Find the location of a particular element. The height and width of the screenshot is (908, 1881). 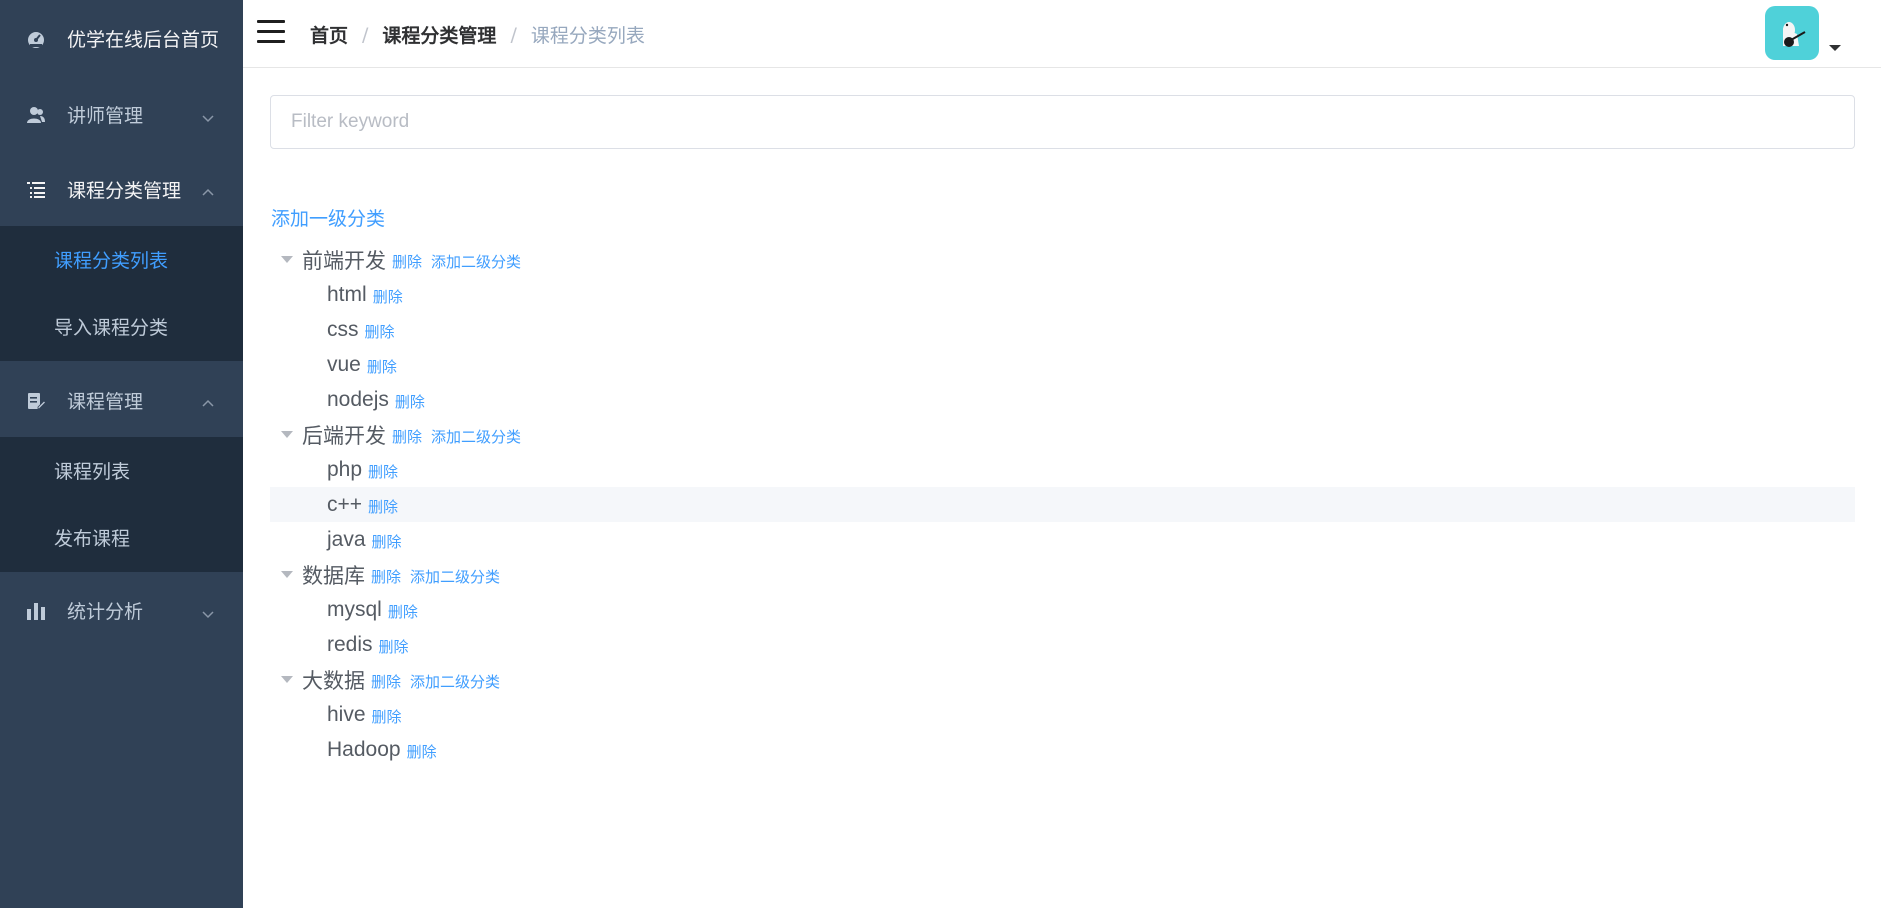

tree-node-label: php is located at coordinates (345, 469).